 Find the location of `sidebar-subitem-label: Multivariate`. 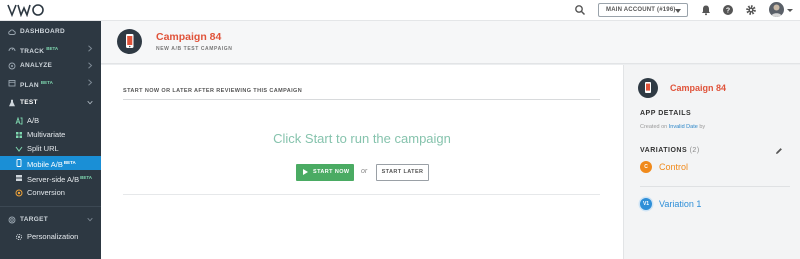

sidebar-subitem-label: Multivariate is located at coordinates (46, 134).